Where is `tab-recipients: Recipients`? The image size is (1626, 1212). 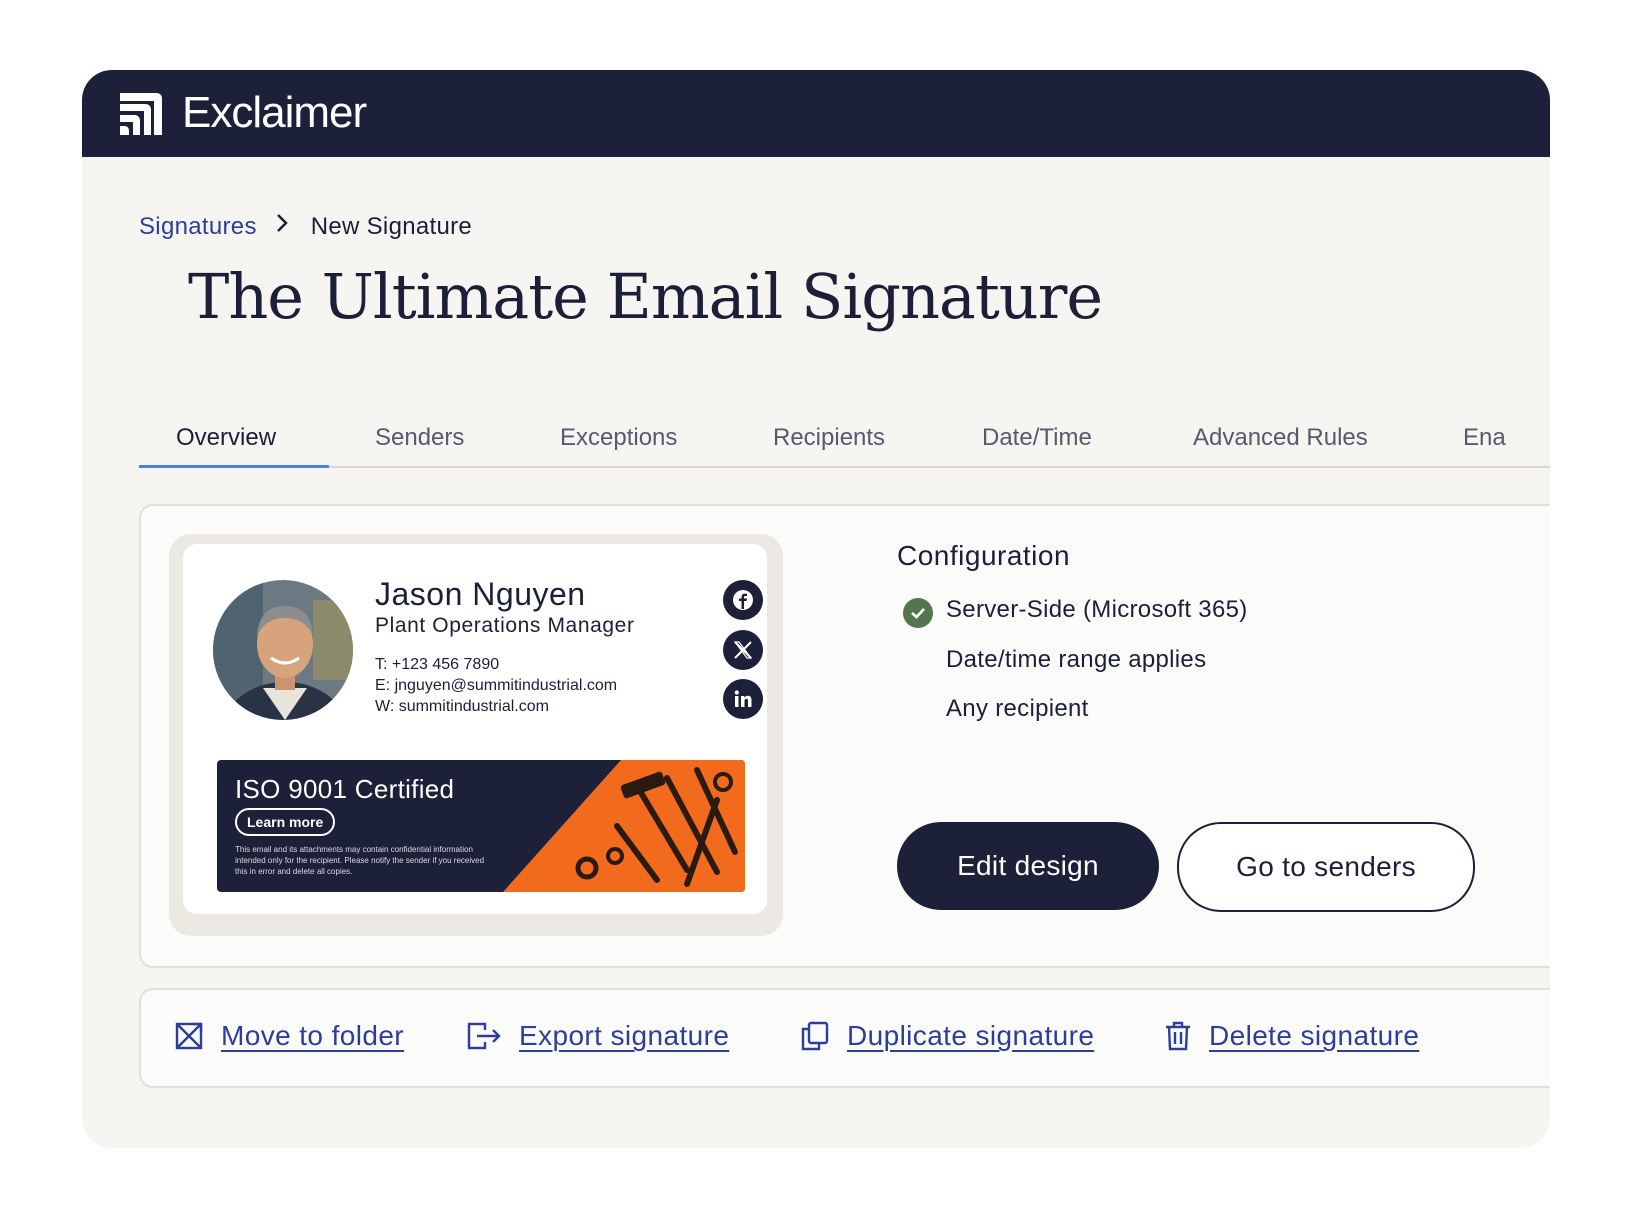 tab-recipients: Recipients is located at coordinates (829, 438).